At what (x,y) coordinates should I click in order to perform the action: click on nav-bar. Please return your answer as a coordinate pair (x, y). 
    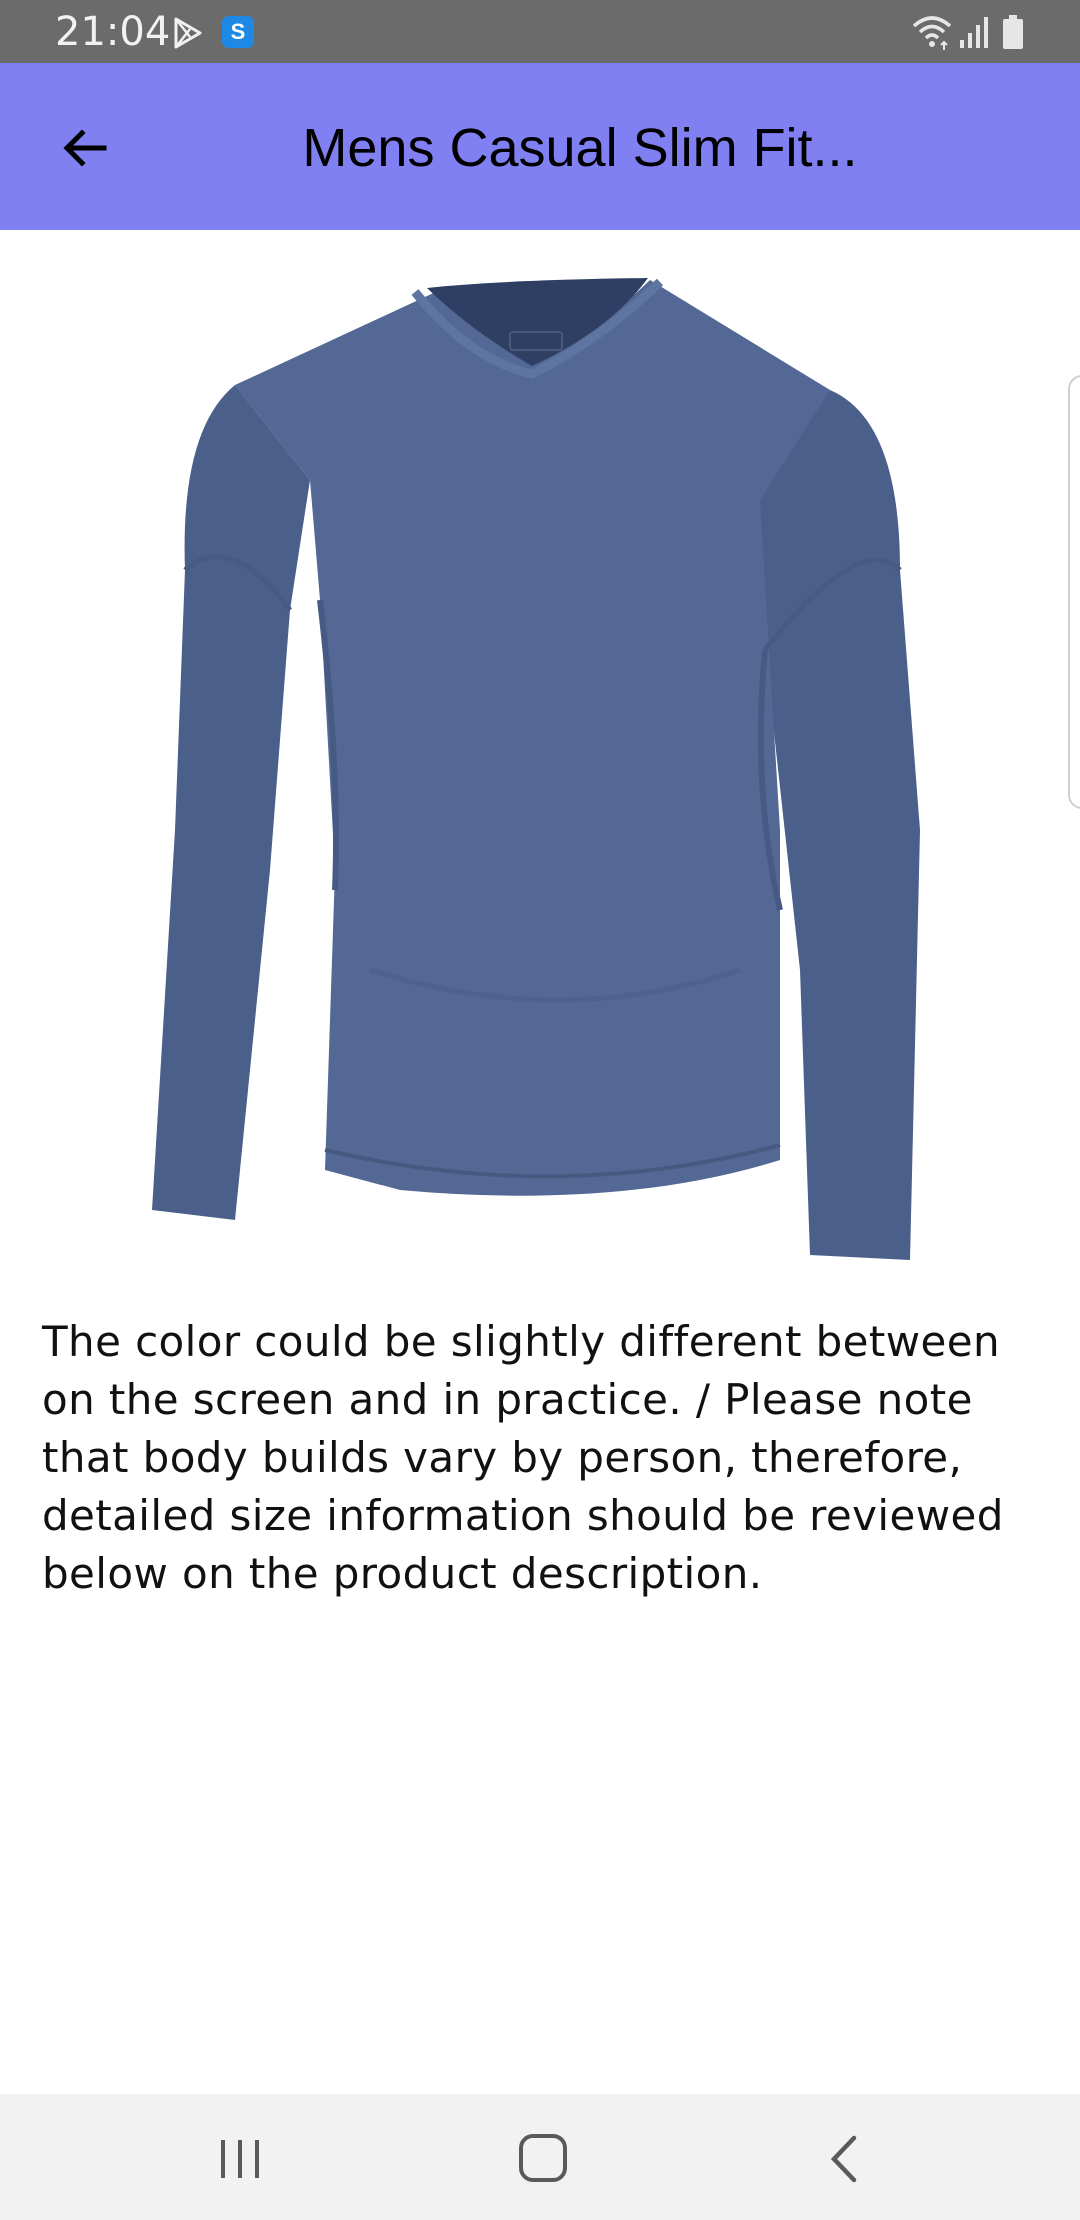
    Looking at the image, I should click on (540, 2157).